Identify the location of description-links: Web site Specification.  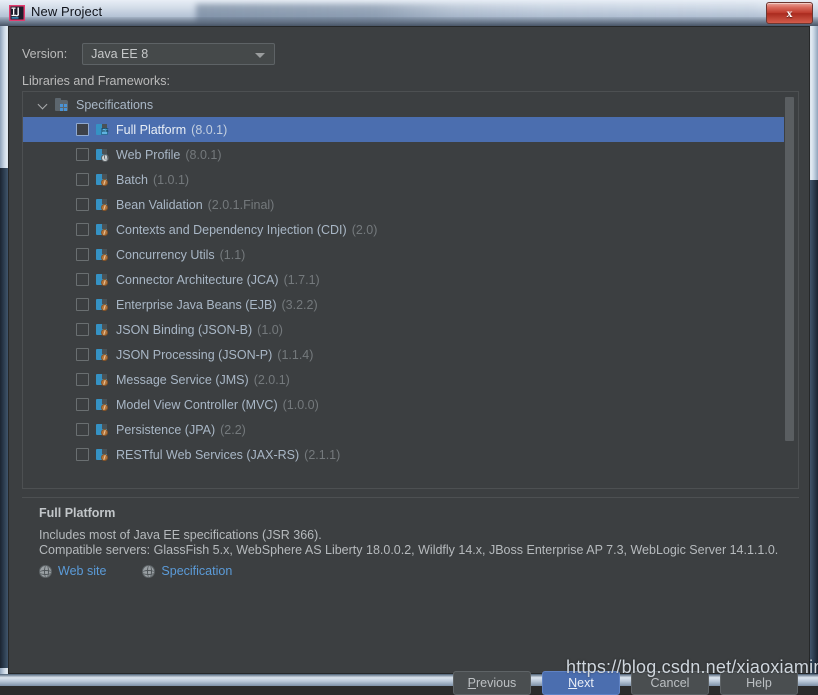
(153, 571).